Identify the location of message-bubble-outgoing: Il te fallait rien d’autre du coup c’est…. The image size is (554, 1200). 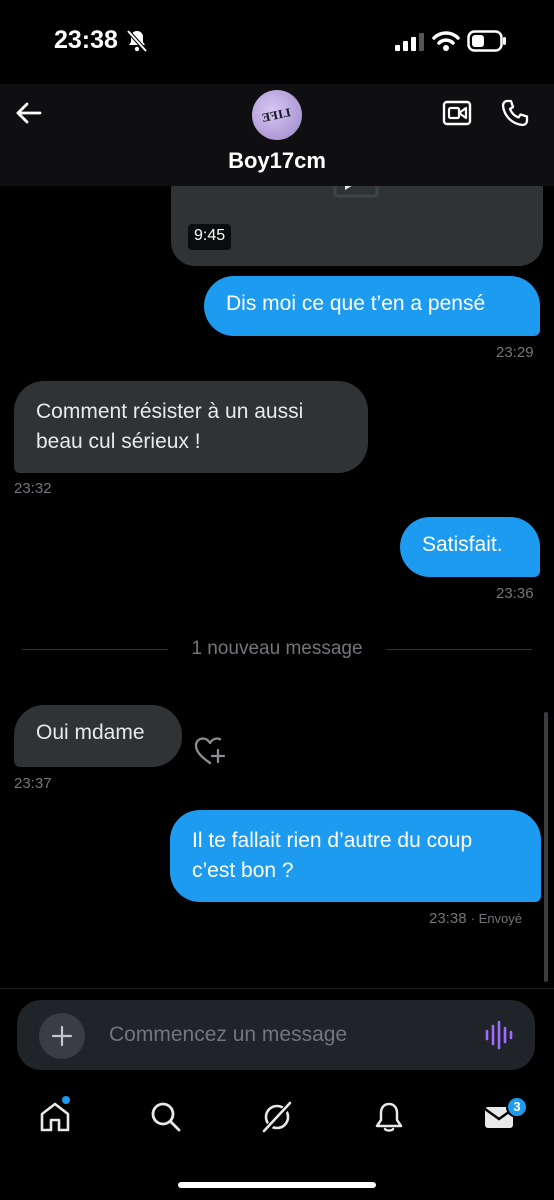
(355, 856).